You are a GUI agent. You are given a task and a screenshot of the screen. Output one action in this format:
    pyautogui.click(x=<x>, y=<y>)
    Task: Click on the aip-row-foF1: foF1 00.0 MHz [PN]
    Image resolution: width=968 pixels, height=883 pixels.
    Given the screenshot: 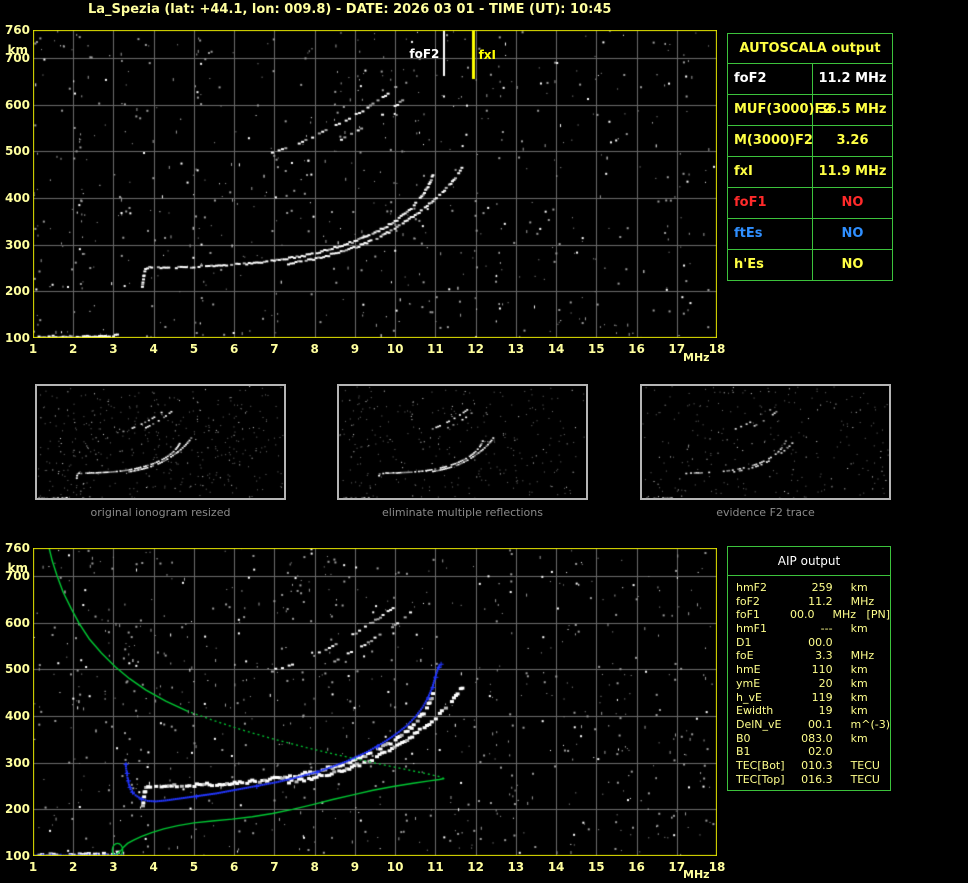 What is the action you would take?
    pyautogui.click(x=813, y=615)
    